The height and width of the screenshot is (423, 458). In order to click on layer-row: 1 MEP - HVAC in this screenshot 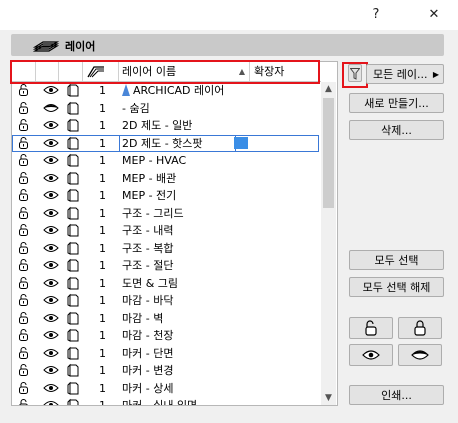, I will do `click(166, 161)`.